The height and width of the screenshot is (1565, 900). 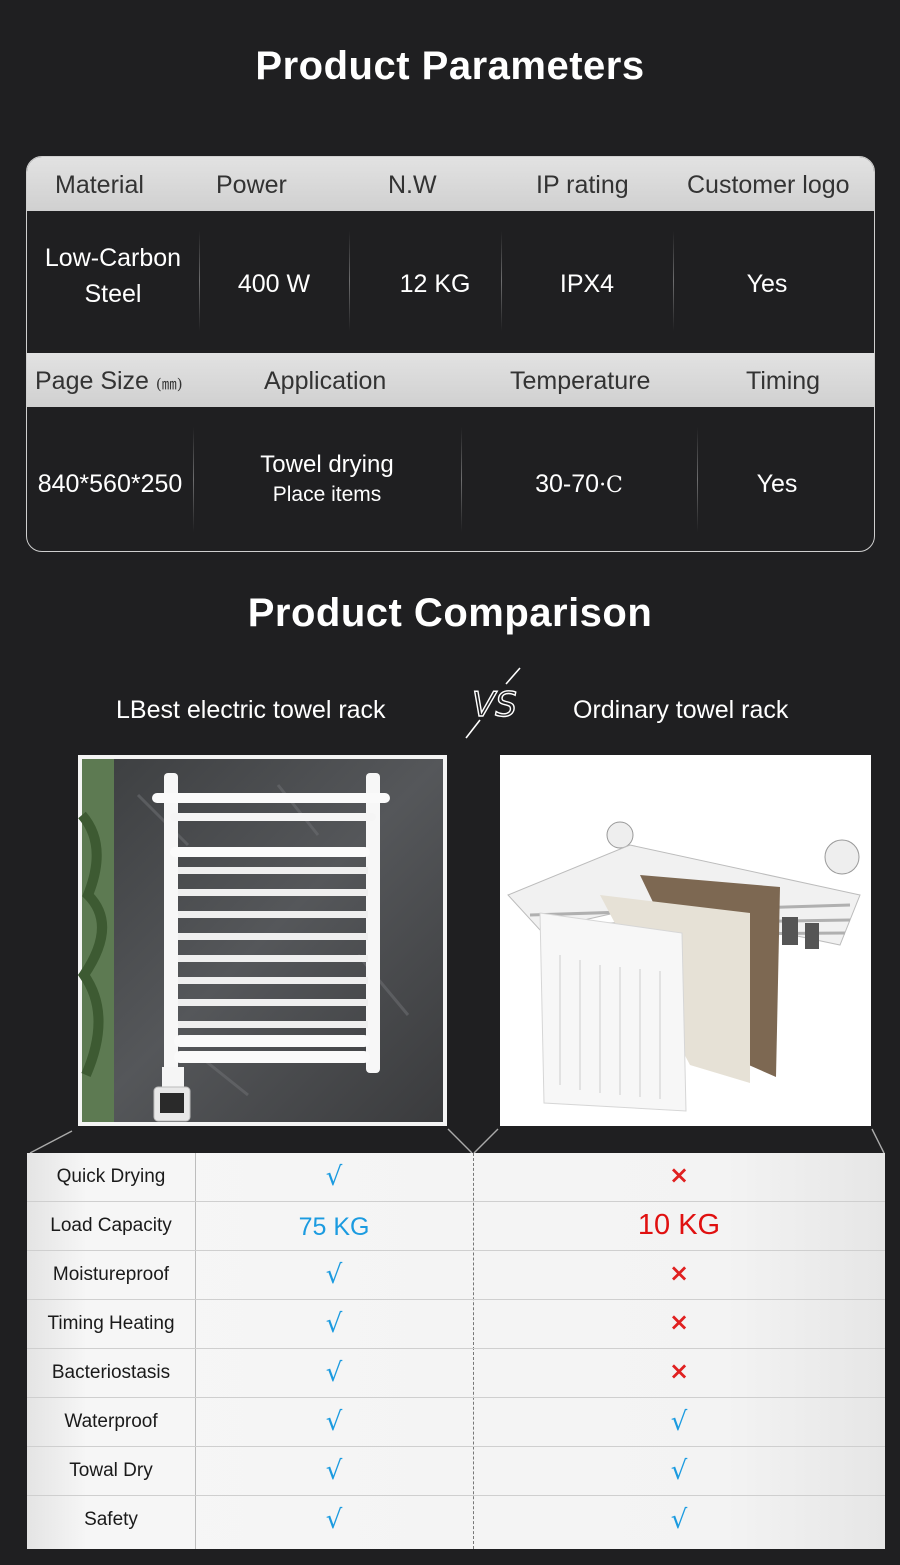 What do you see at coordinates (456, 1520) in the screenshot?
I see `table-row: Safety √ √` at bounding box center [456, 1520].